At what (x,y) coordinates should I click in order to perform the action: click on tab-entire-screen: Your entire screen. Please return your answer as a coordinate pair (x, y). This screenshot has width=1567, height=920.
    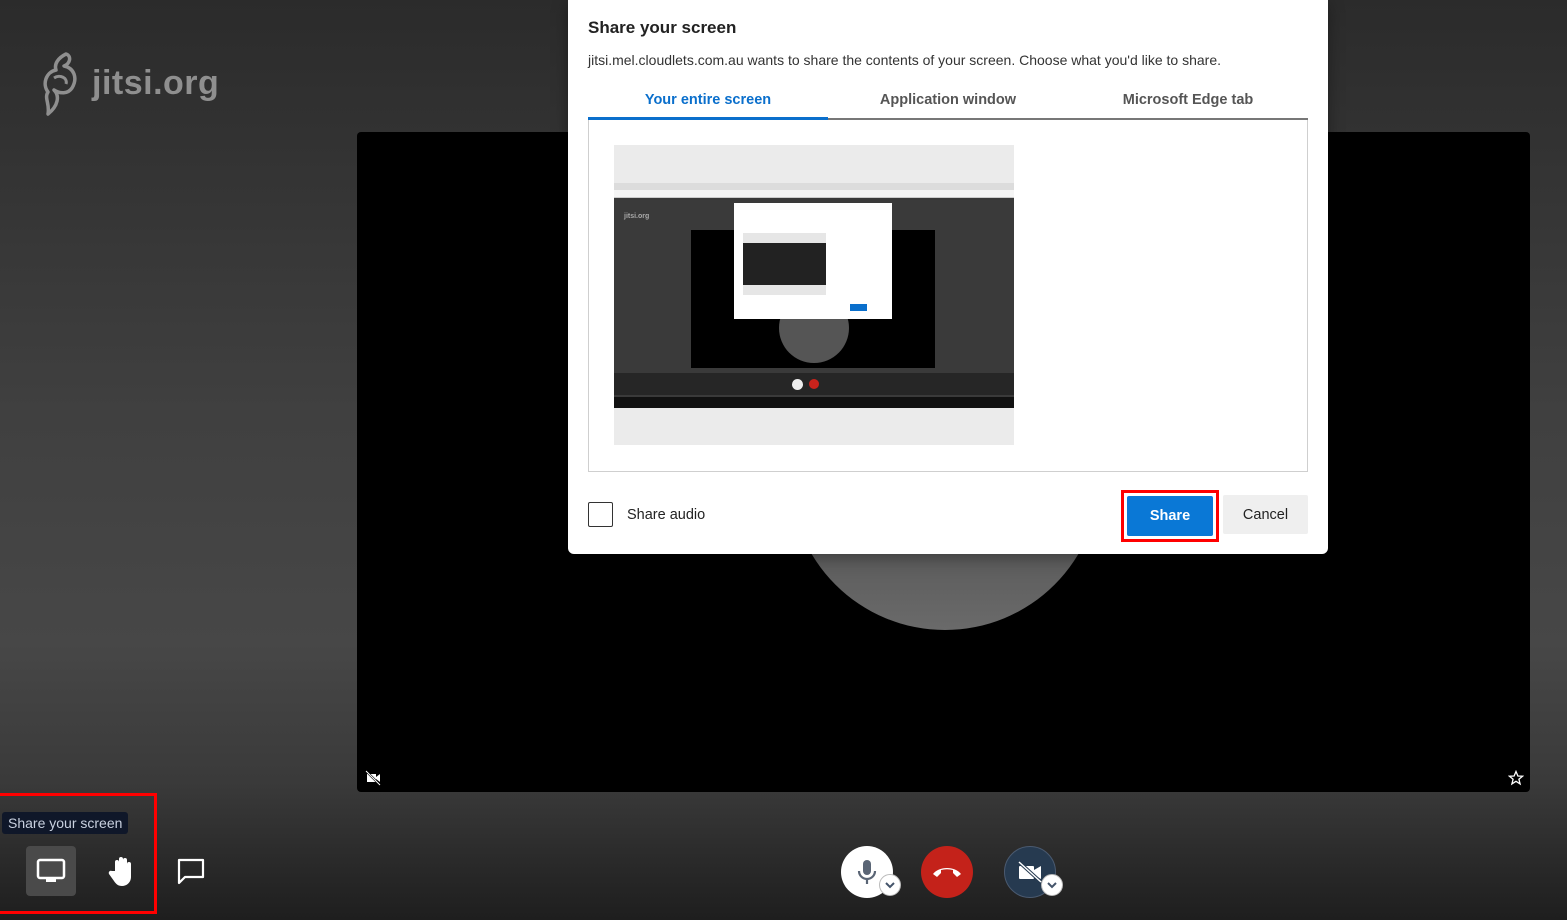
    Looking at the image, I should click on (708, 102).